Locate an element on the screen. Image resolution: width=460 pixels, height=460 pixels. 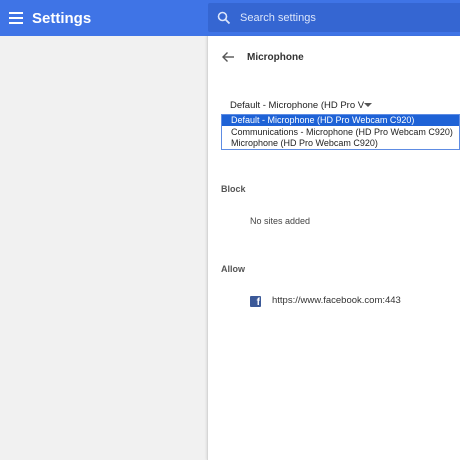
page-title: Microphone is located at coordinates (275, 57).